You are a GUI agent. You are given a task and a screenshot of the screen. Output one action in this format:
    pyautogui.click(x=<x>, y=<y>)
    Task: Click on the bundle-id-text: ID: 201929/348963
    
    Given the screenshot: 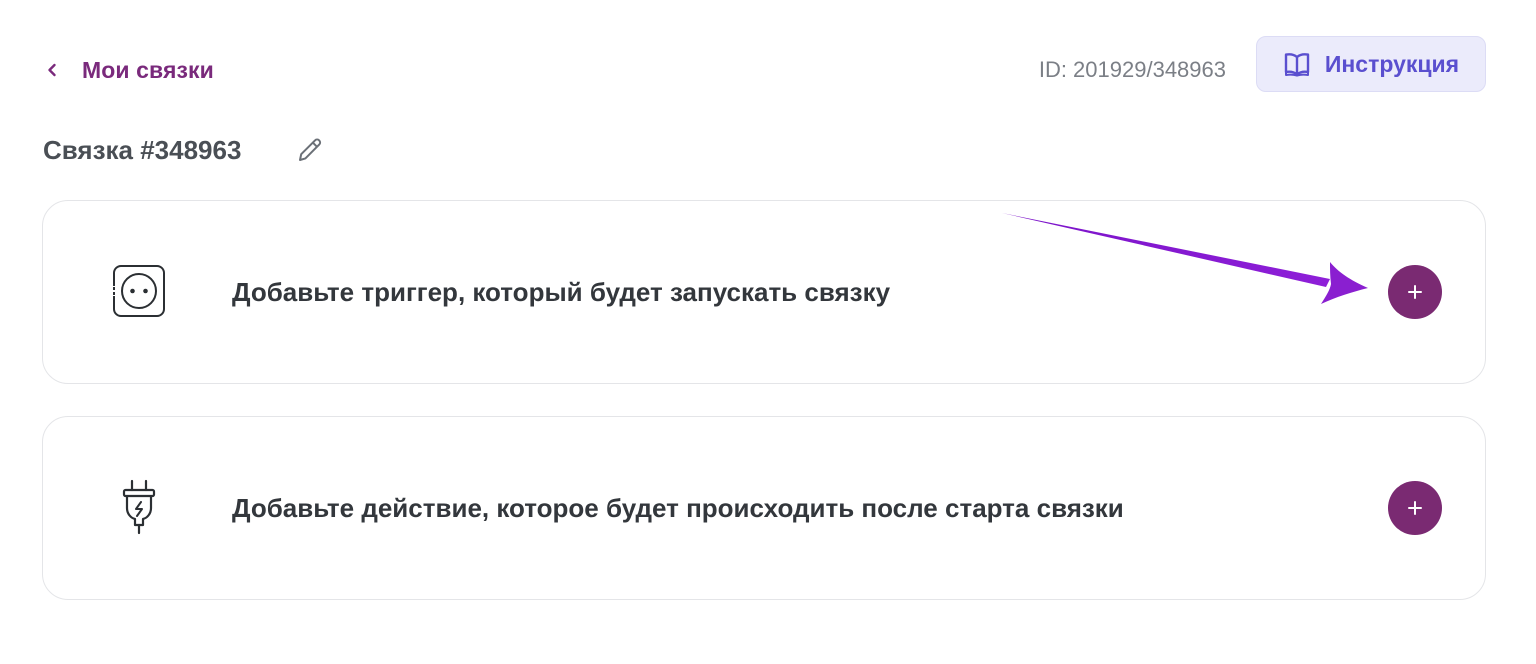 What is the action you would take?
    pyautogui.click(x=1132, y=69)
    